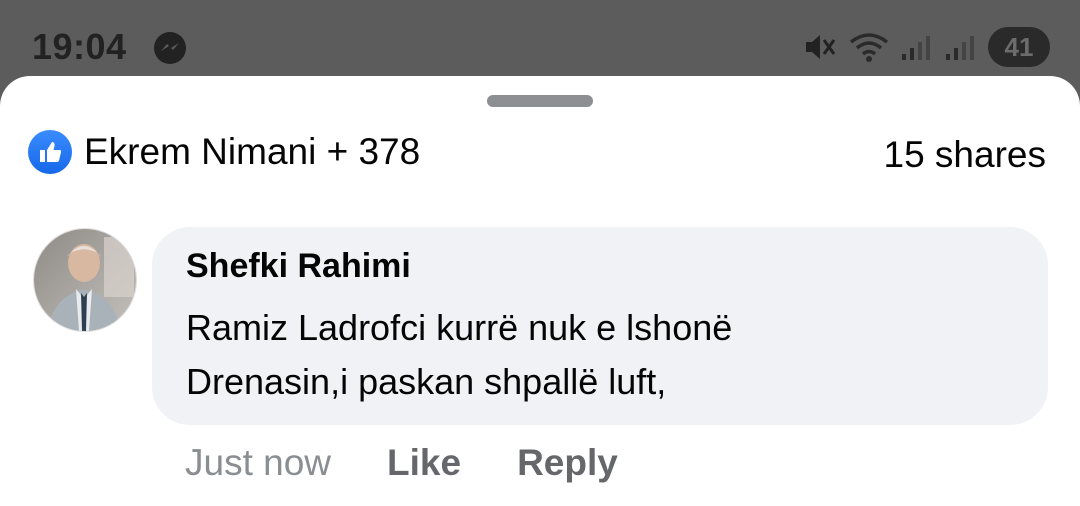 The image size is (1080, 506). I want to click on drag-handle, so click(540, 101).